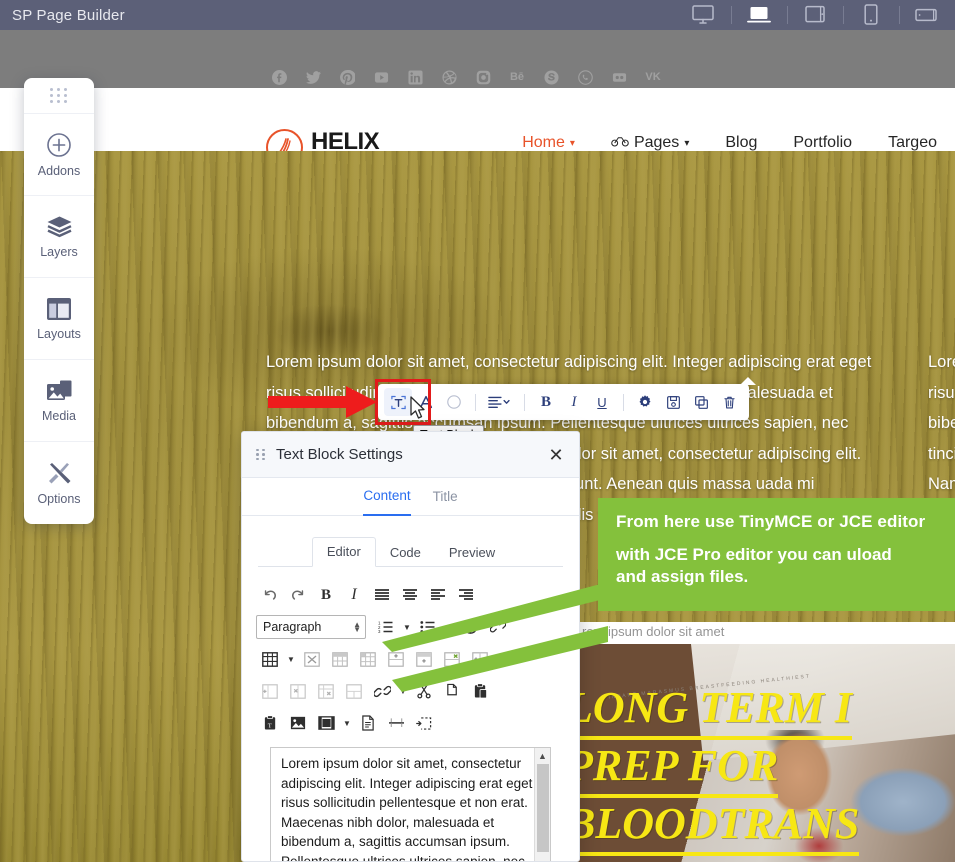 This screenshot has height=862, width=955. I want to click on vk-icon: VK, so click(653, 77).